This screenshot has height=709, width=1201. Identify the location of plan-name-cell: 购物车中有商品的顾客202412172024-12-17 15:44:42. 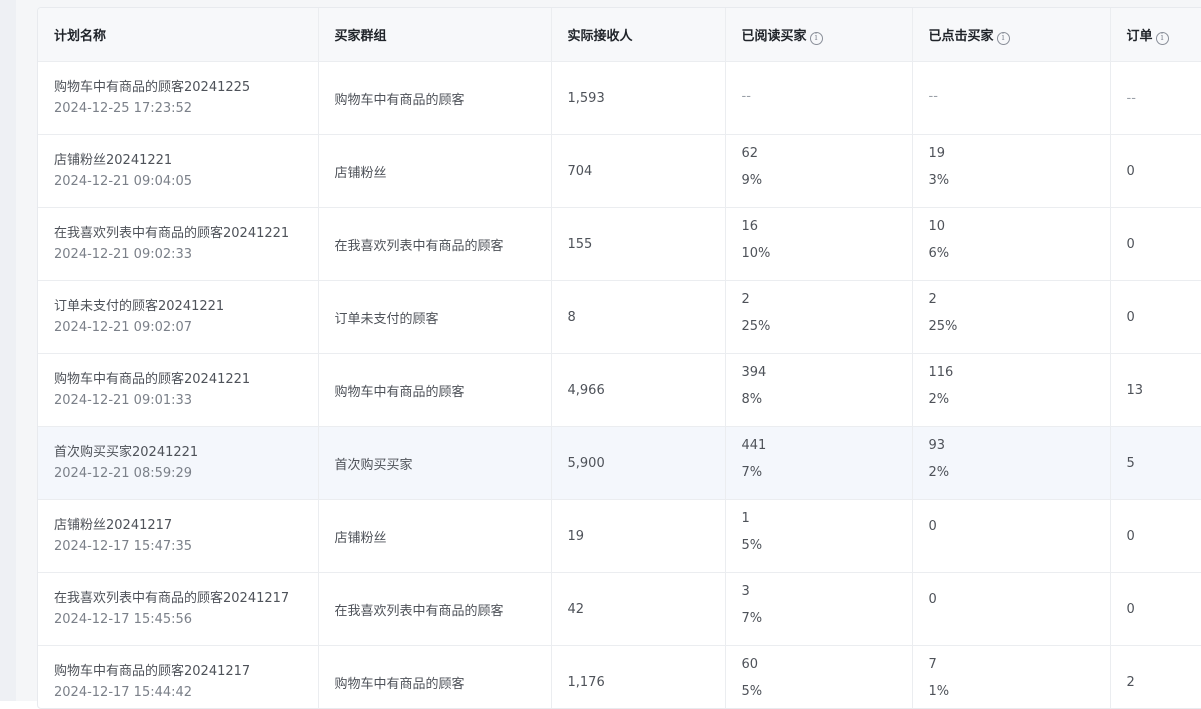
(178, 677).